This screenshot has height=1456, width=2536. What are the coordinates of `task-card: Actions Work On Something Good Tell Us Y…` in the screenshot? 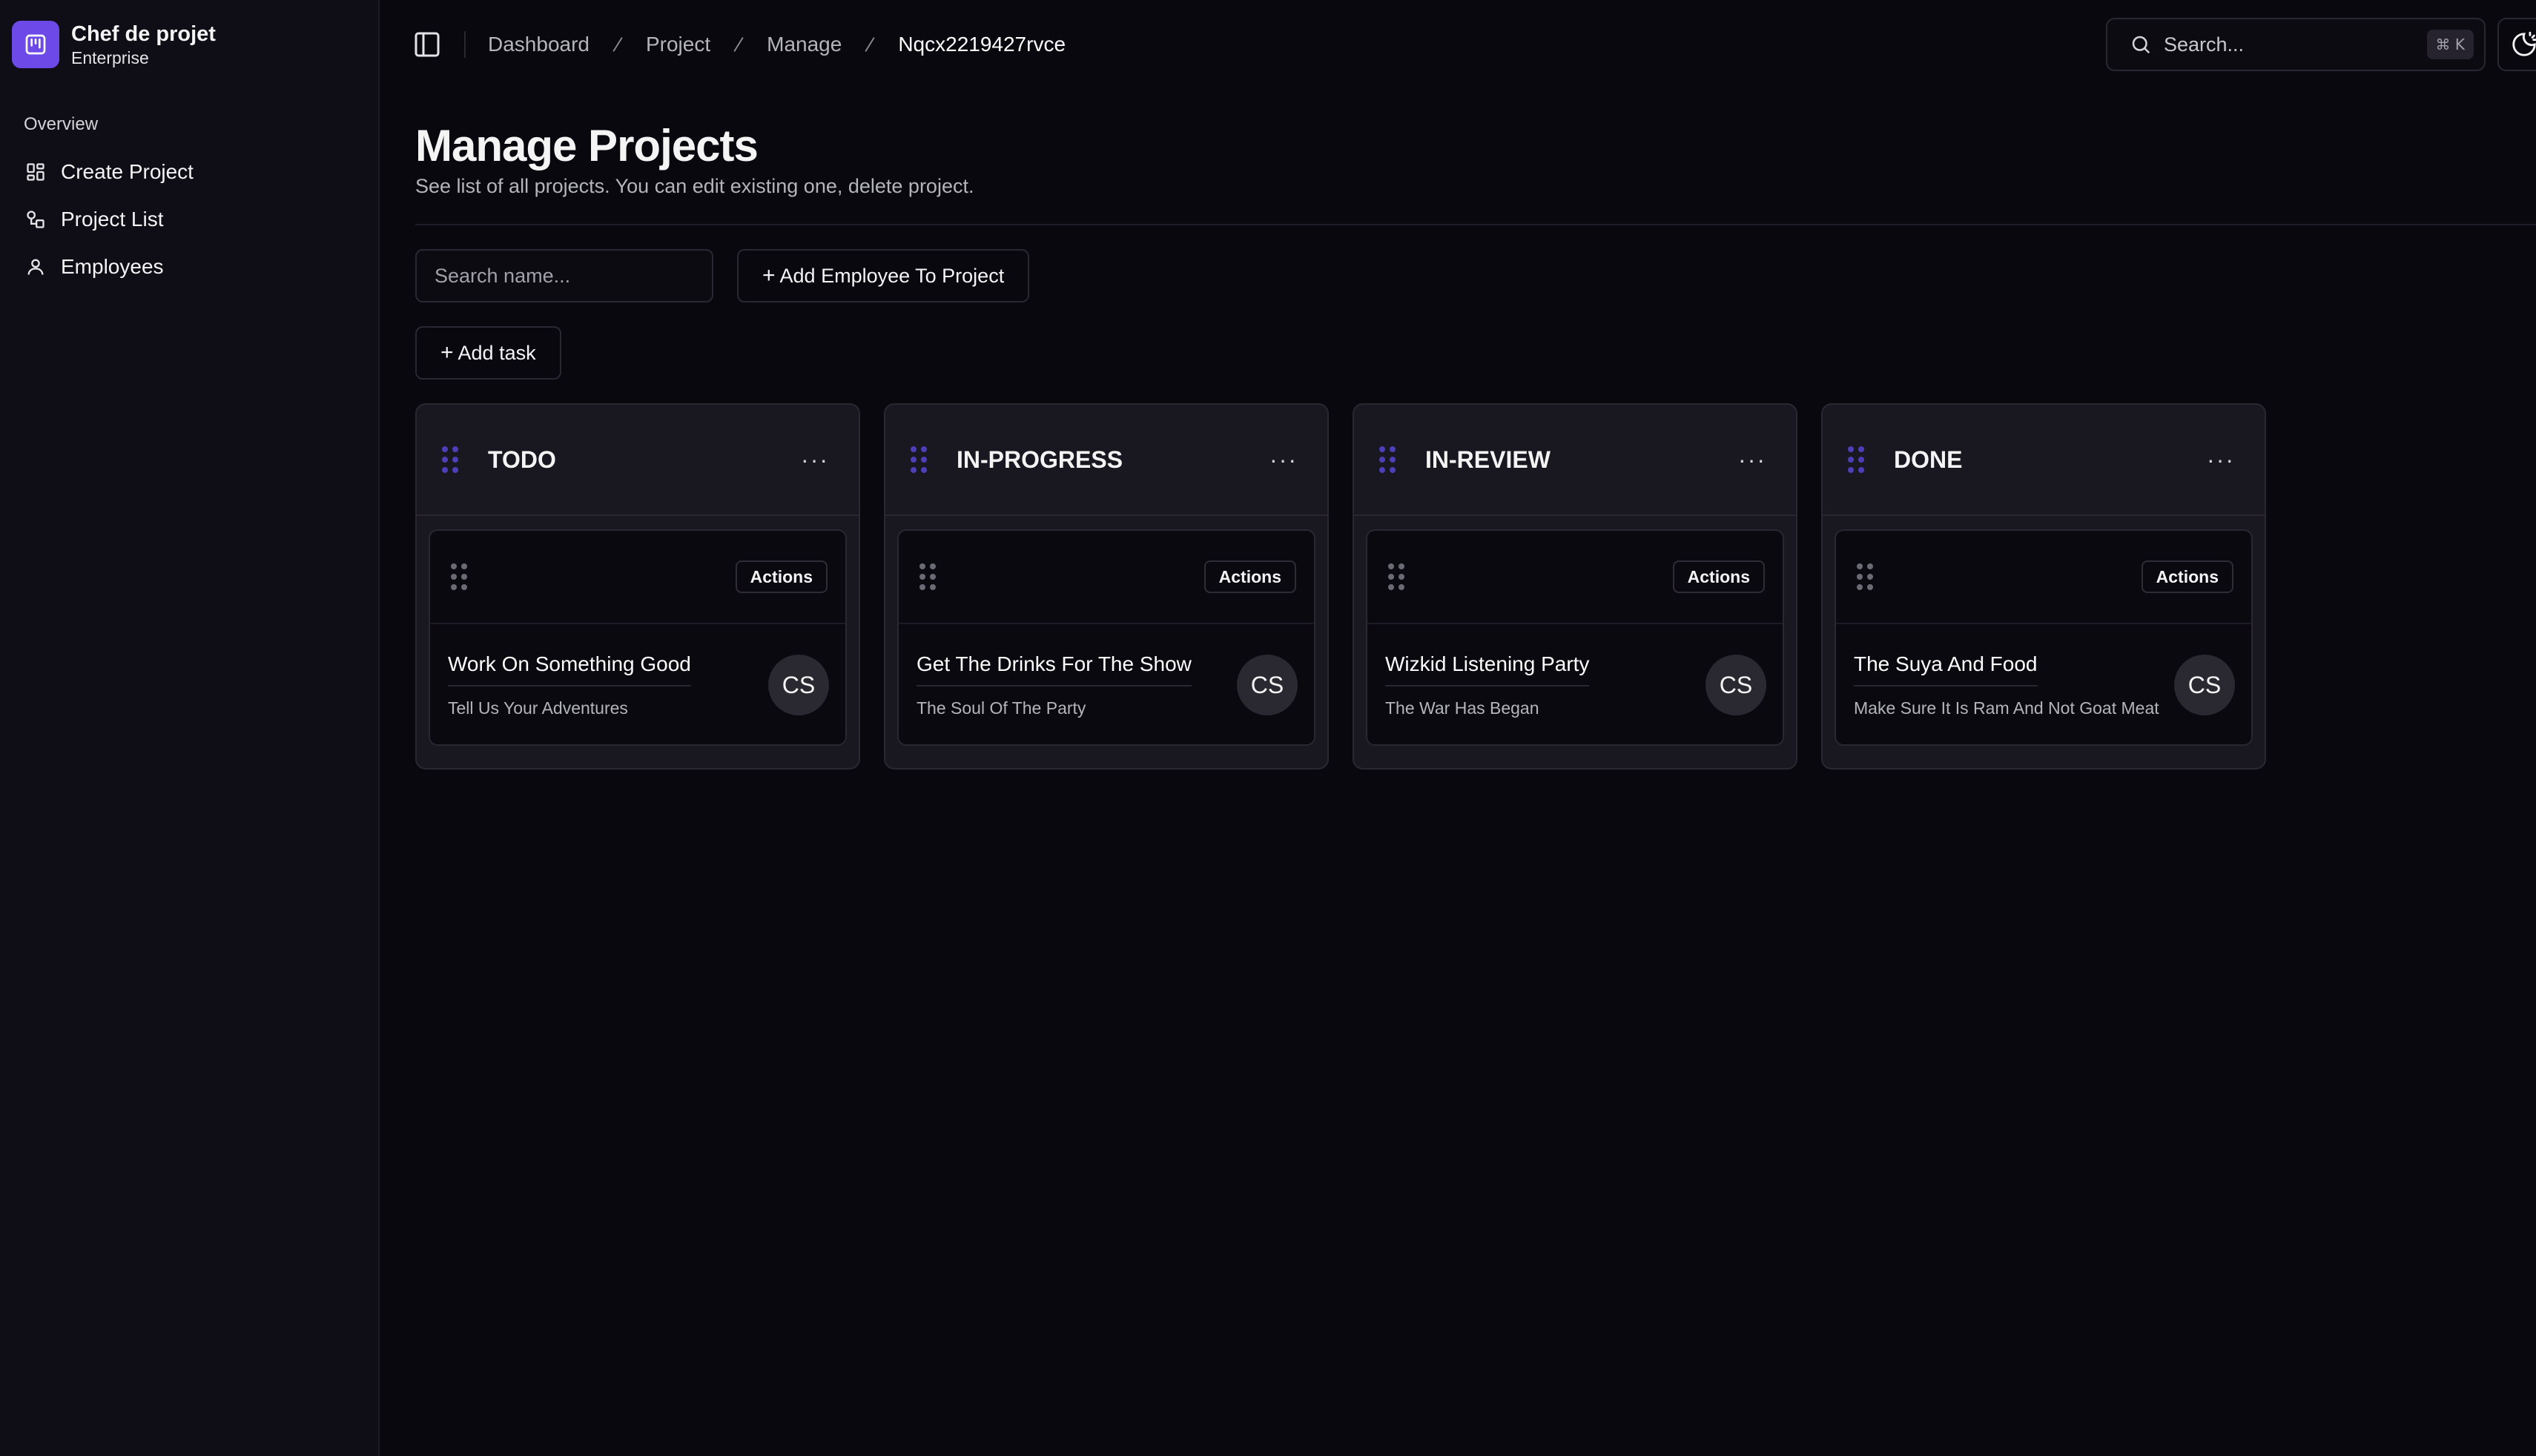 It's located at (638, 638).